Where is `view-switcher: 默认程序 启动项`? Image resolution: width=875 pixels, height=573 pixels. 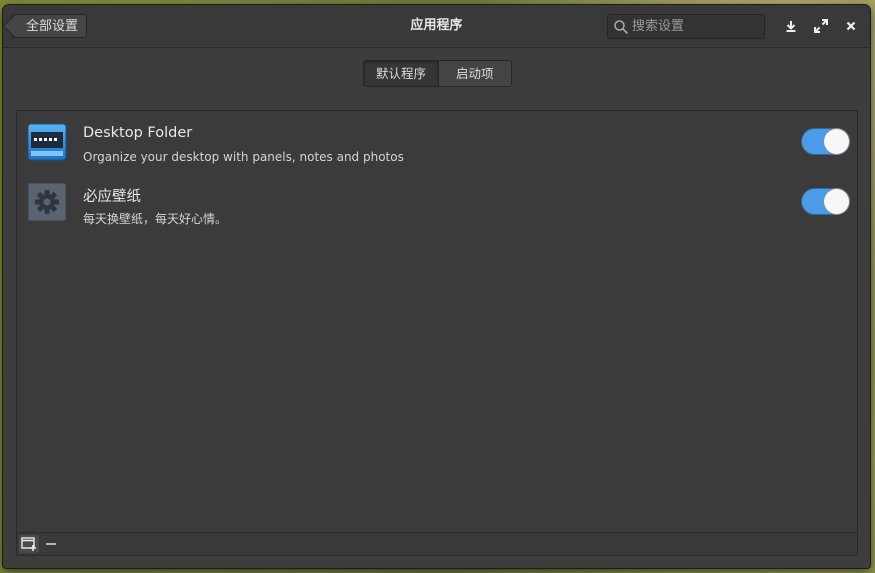 view-switcher: 默认程序 启动项 is located at coordinates (437, 73).